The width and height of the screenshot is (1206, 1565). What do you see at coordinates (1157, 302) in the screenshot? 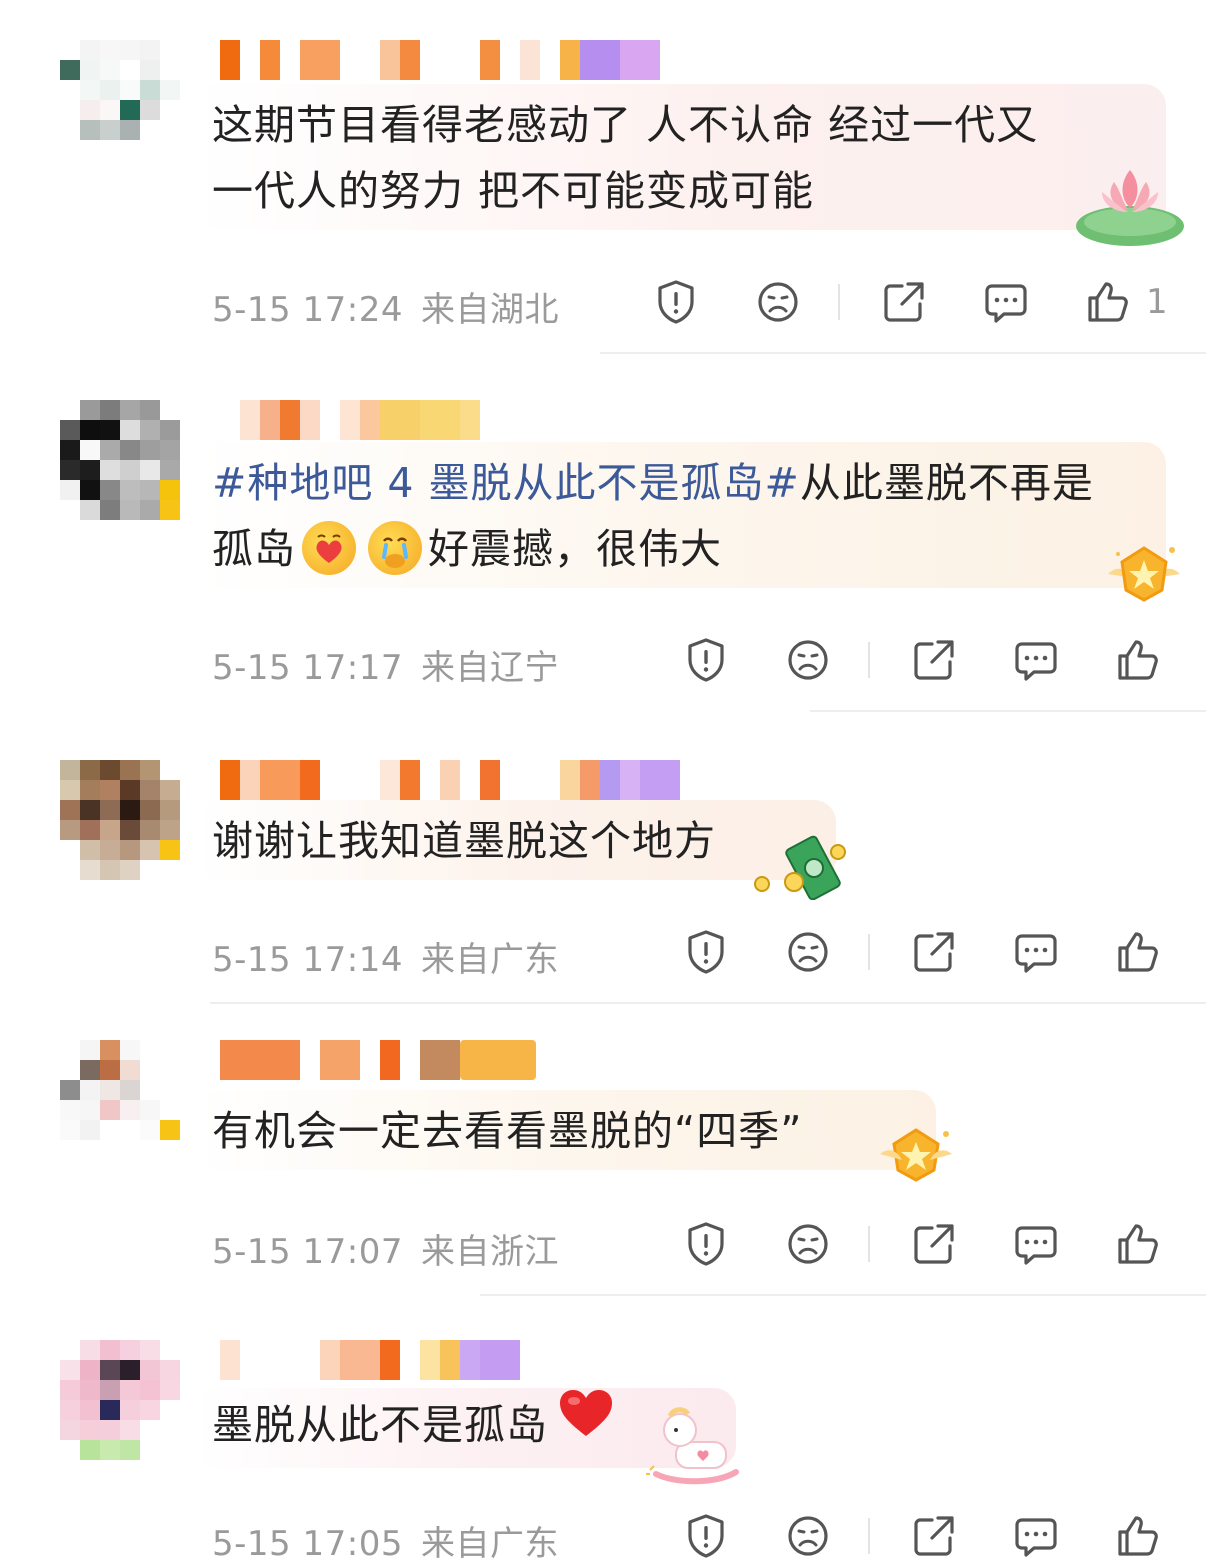
I see `like-count: 1` at bounding box center [1157, 302].